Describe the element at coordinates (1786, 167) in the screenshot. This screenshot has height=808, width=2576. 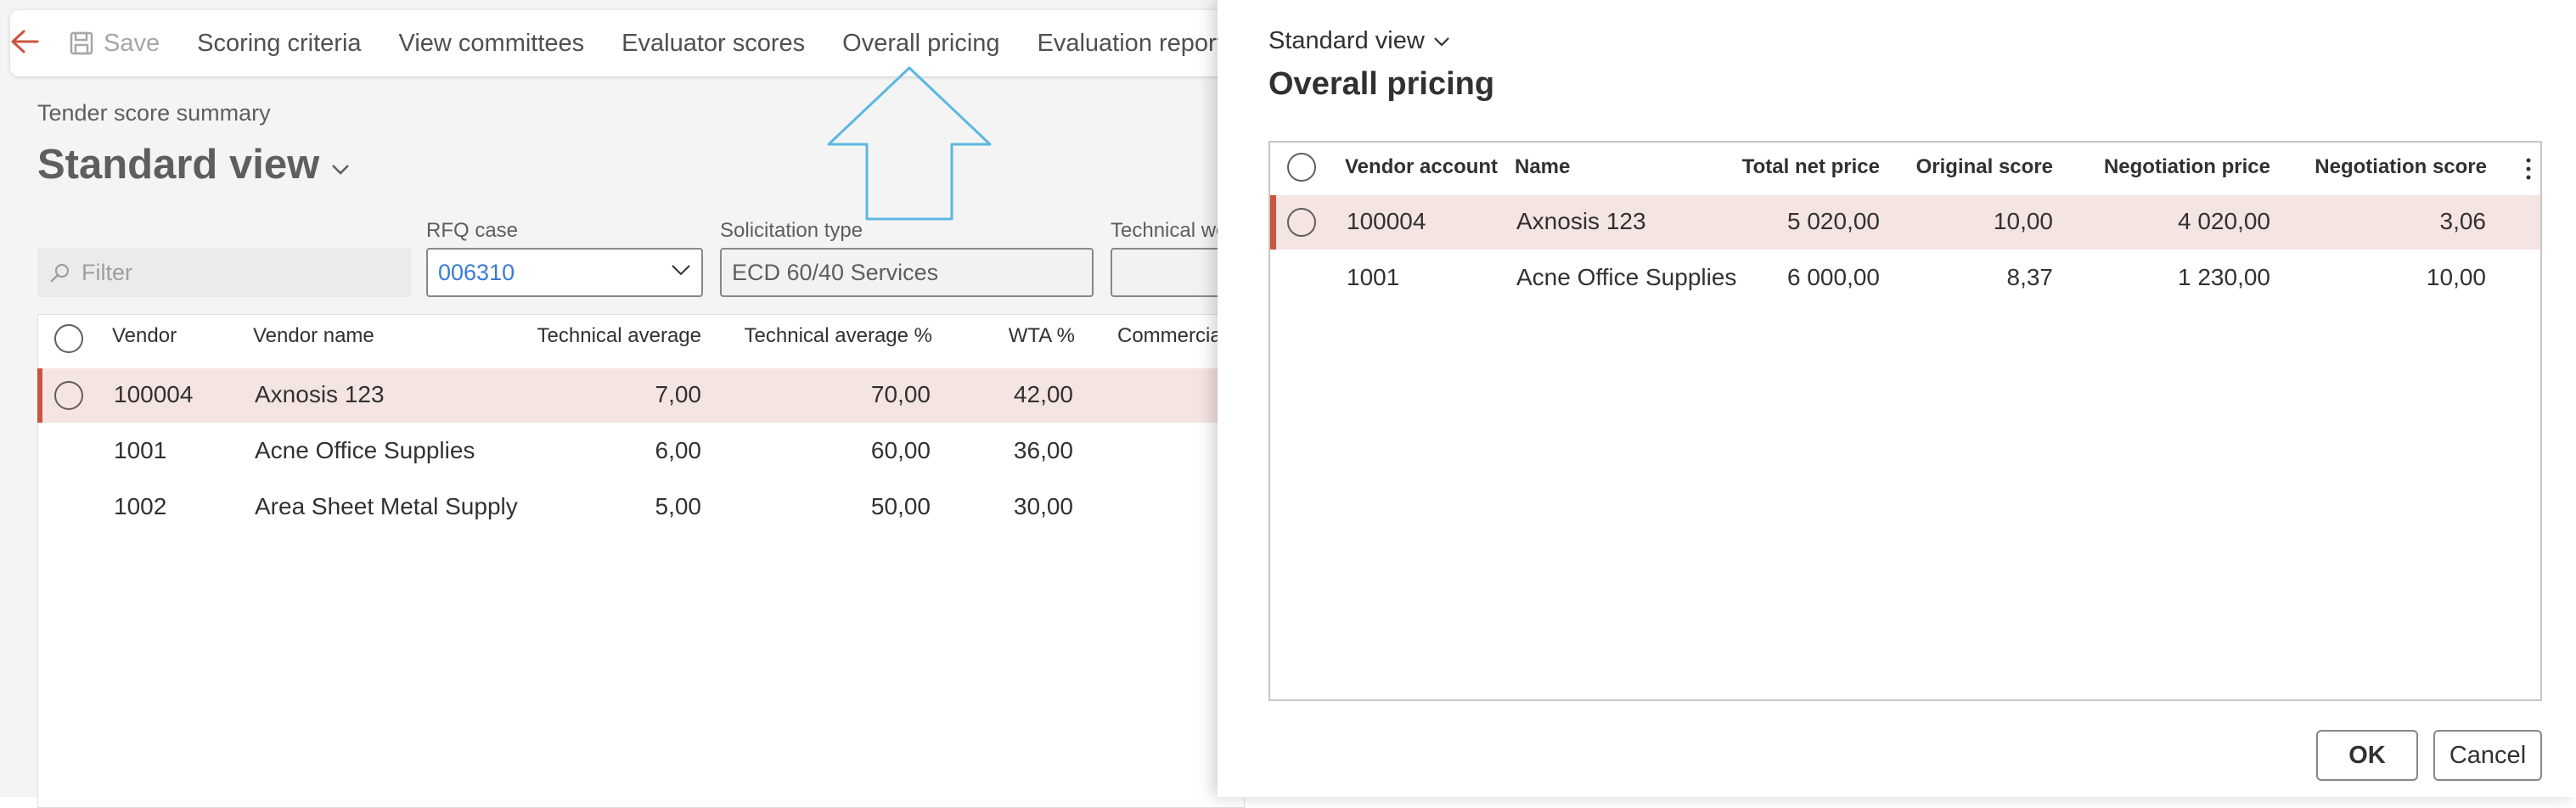
I see `col-total-net-price: Total net price` at that location.